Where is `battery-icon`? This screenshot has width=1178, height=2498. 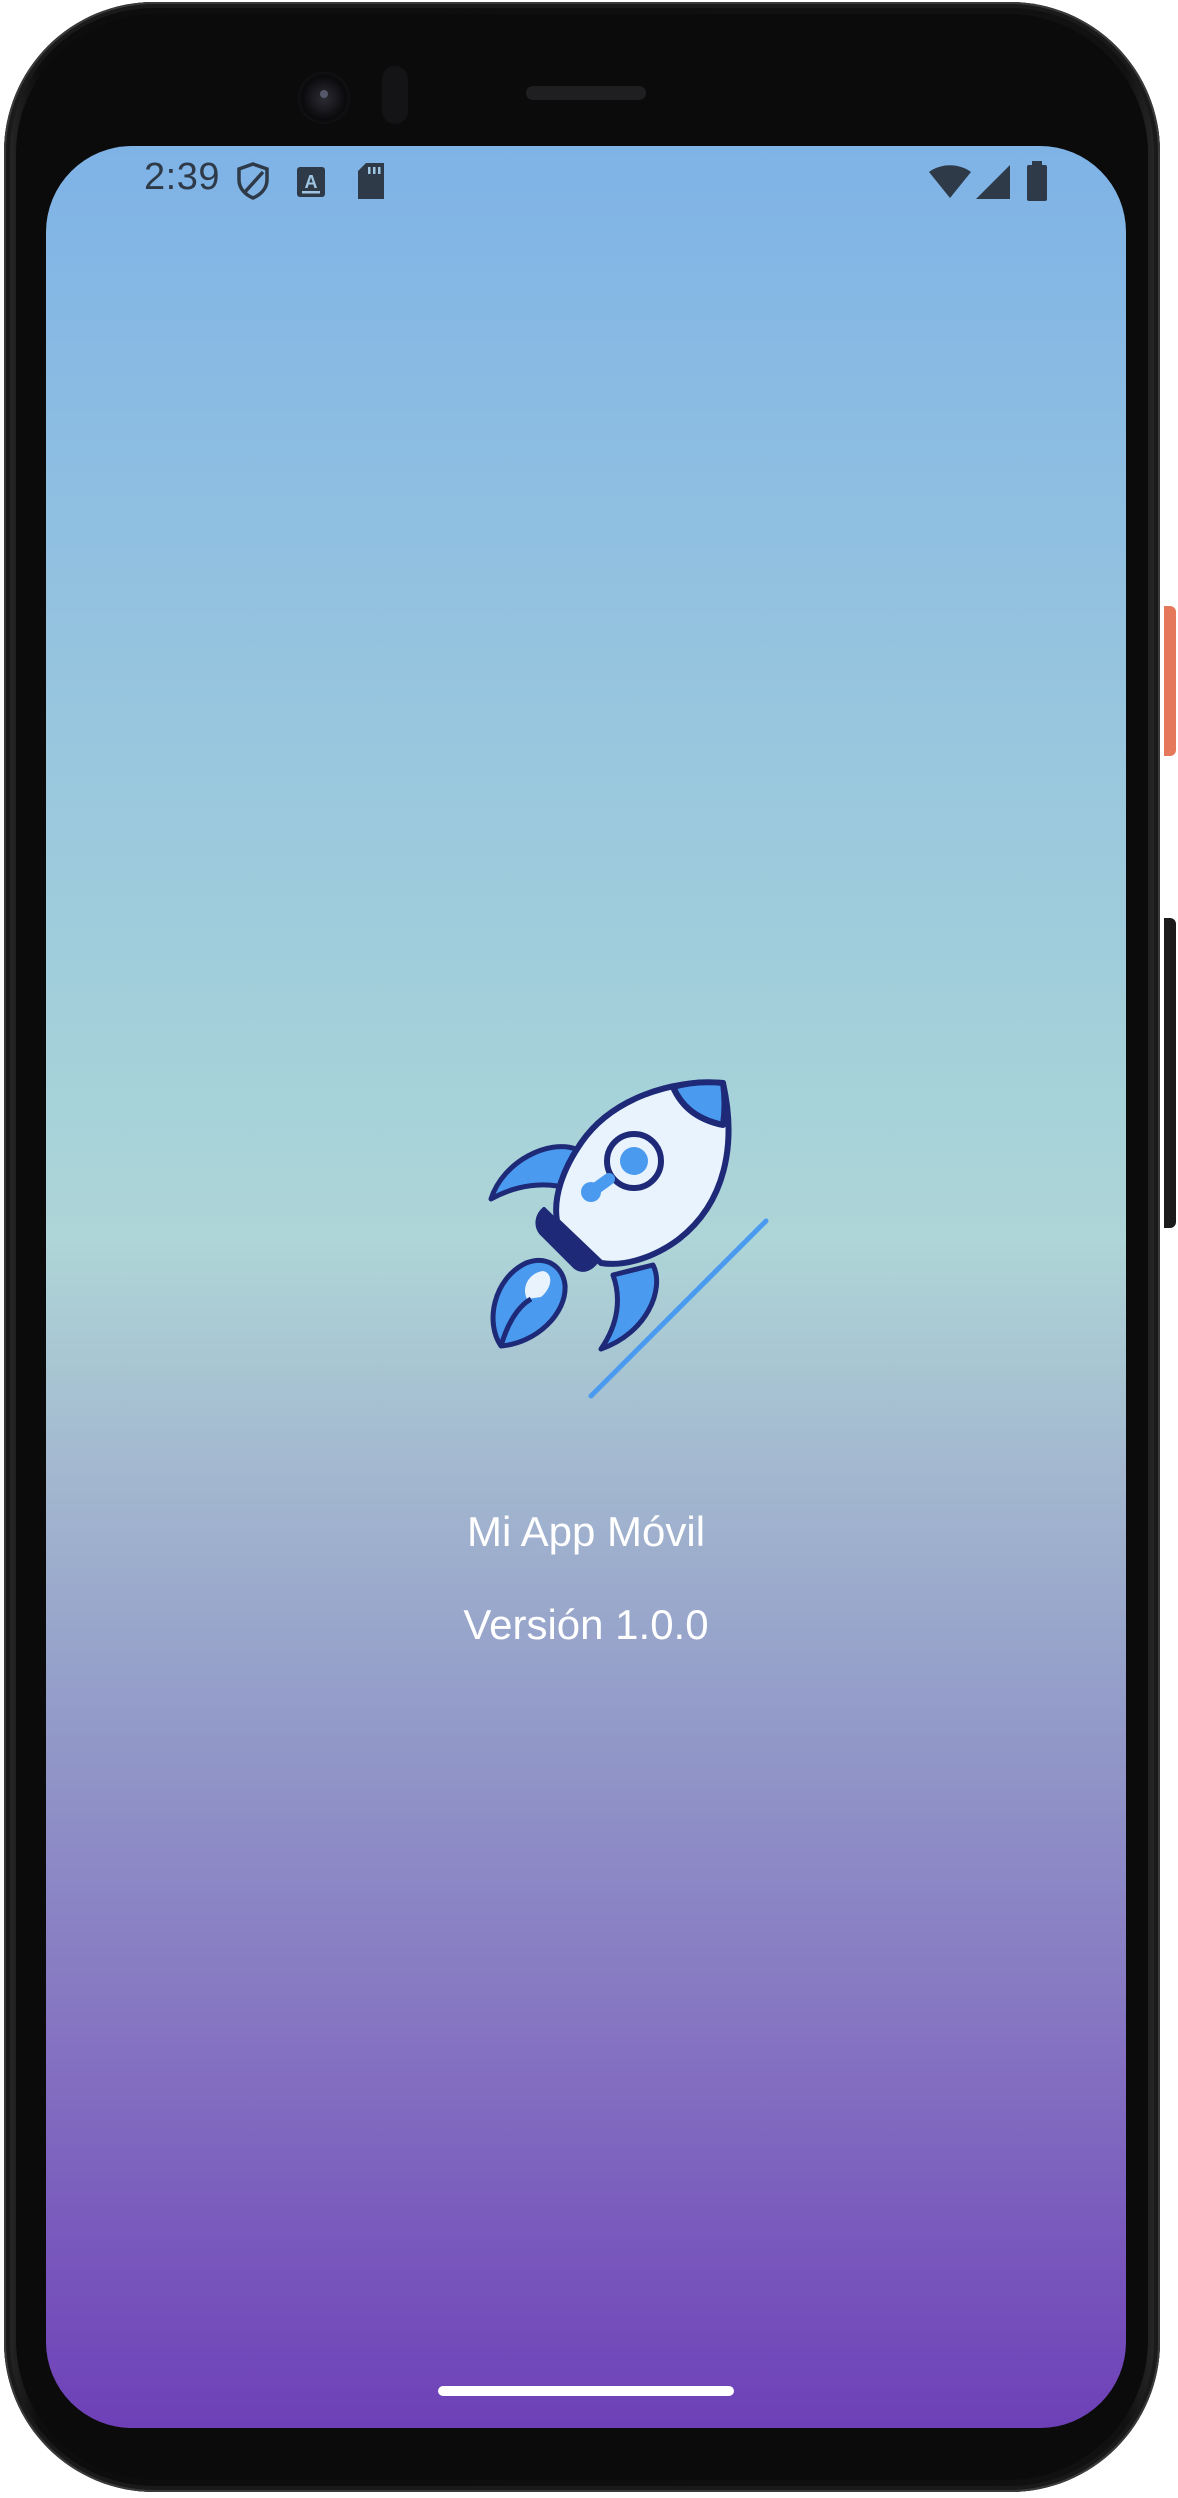
battery-icon is located at coordinates (1037, 181).